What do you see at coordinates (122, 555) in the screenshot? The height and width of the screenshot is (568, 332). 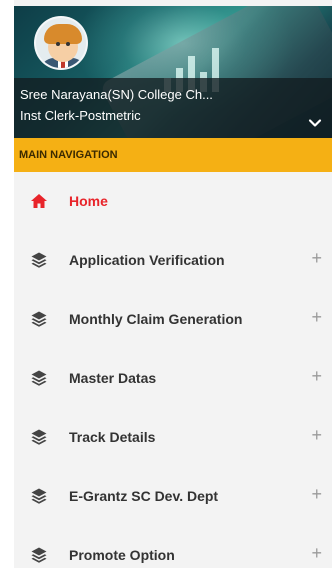 I see `menu-item-label: Promote Option` at bounding box center [122, 555].